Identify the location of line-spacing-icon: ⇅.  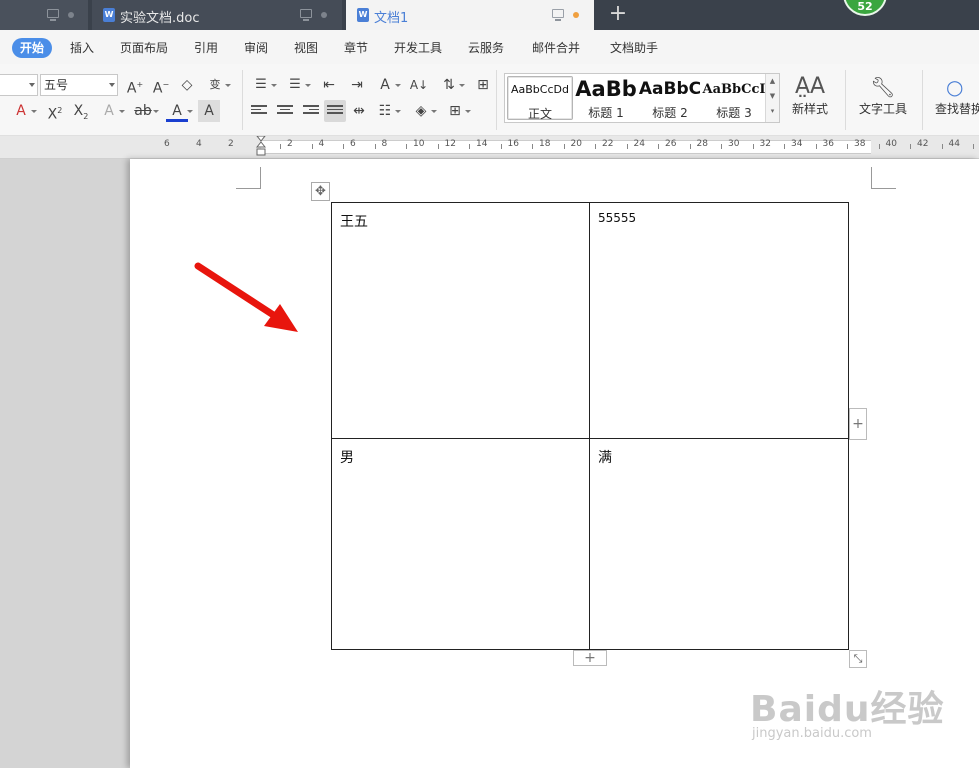
(451, 85).